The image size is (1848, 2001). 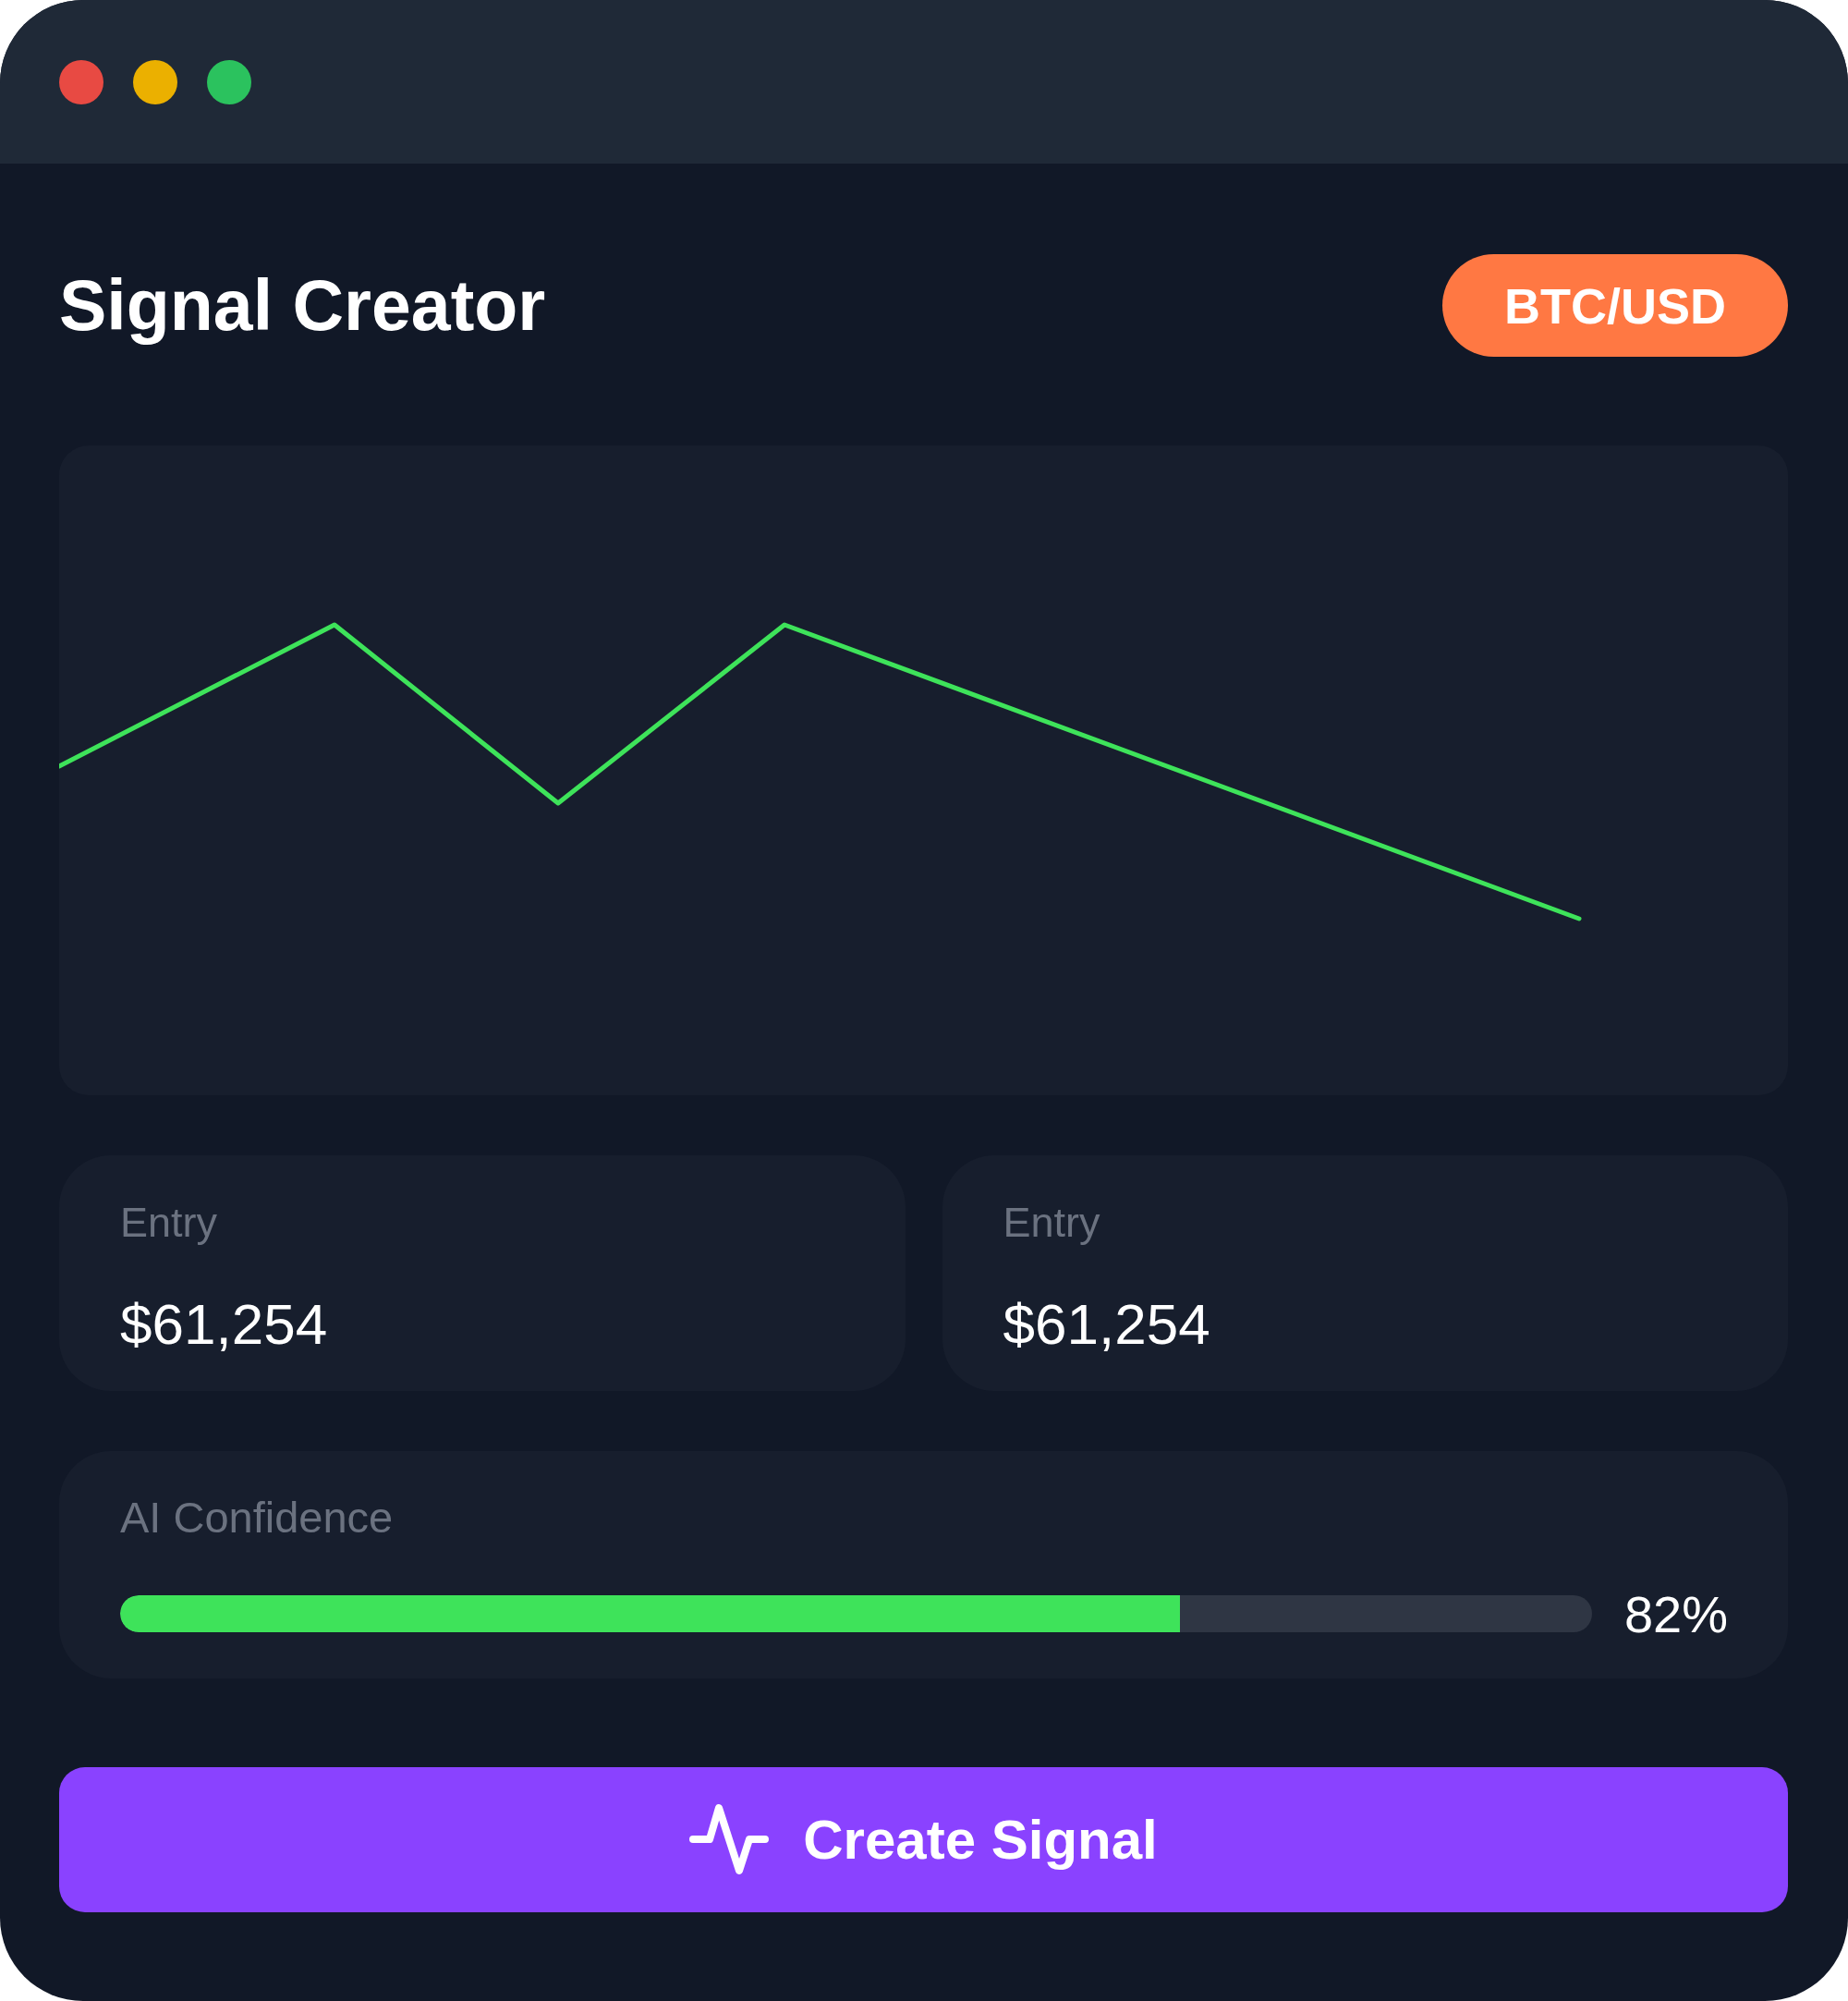 What do you see at coordinates (923, 1839) in the screenshot?
I see `create-signal-button: Create Signal` at bounding box center [923, 1839].